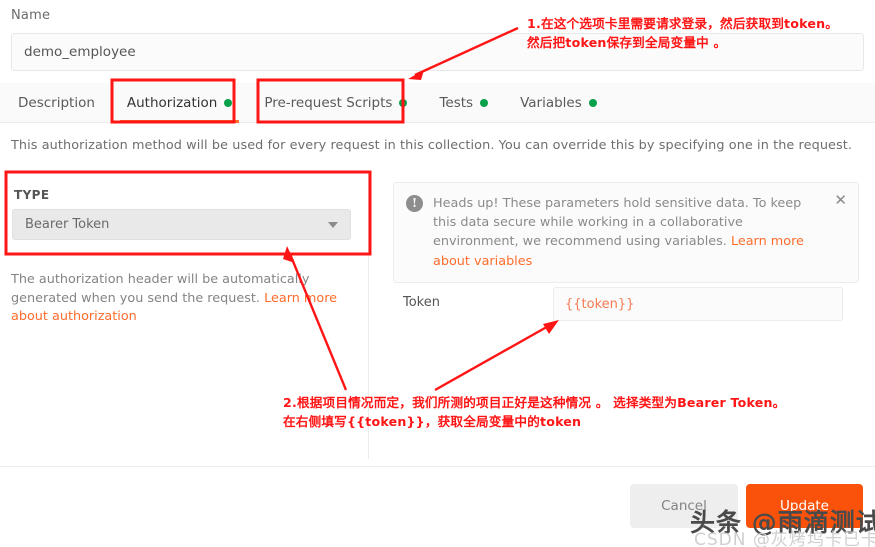 This screenshot has height=547, width=875. I want to click on collection-name-value: demo_employee, so click(80, 52).